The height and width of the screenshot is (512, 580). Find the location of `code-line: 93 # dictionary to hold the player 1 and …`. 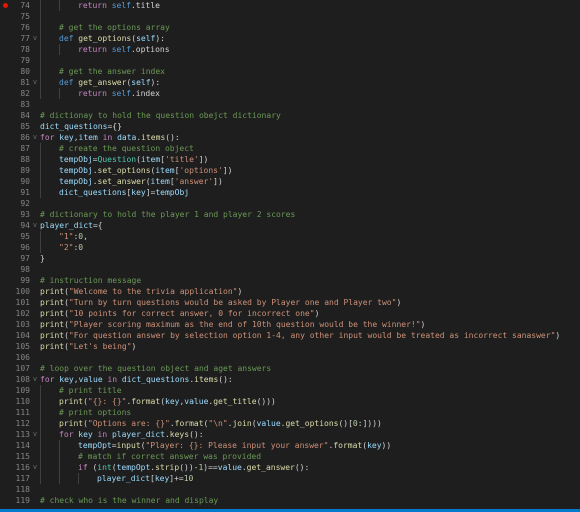

code-line: 93 # dictionary to hold the player 1 and … is located at coordinates (290, 214).